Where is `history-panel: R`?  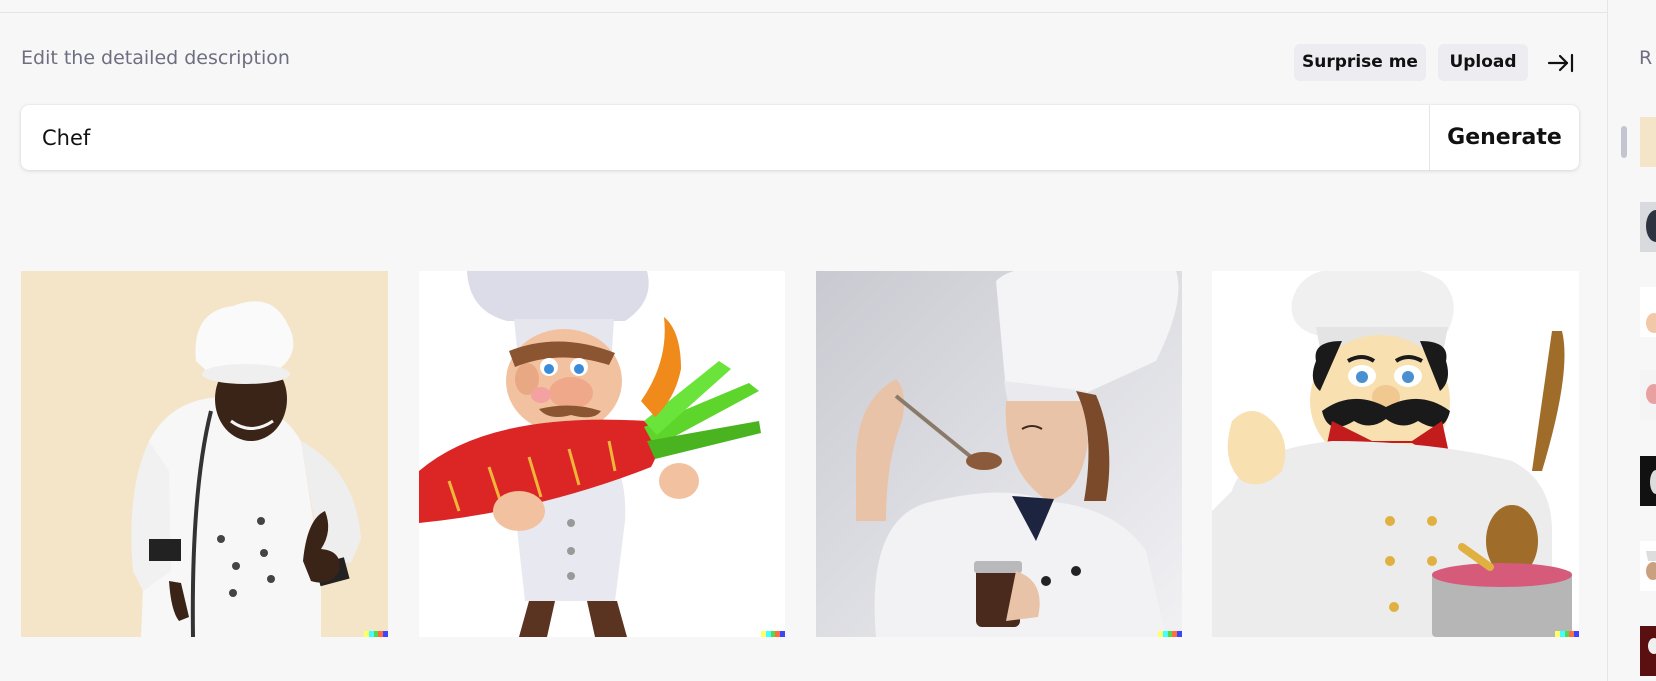 history-panel: R is located at coordinates (1631, 340).